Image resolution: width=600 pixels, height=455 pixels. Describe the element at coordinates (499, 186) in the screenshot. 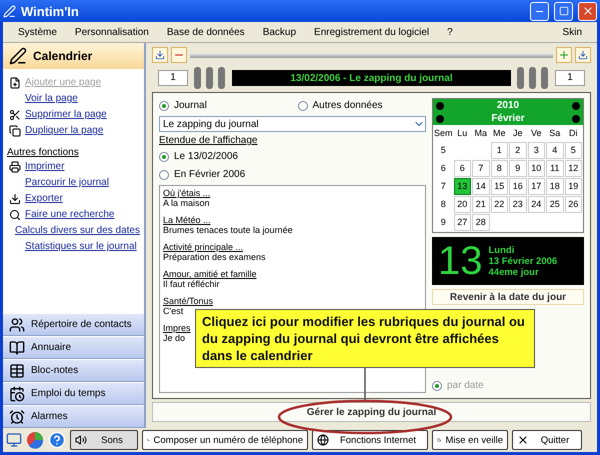

I see `calendar-day: 15` at that location.